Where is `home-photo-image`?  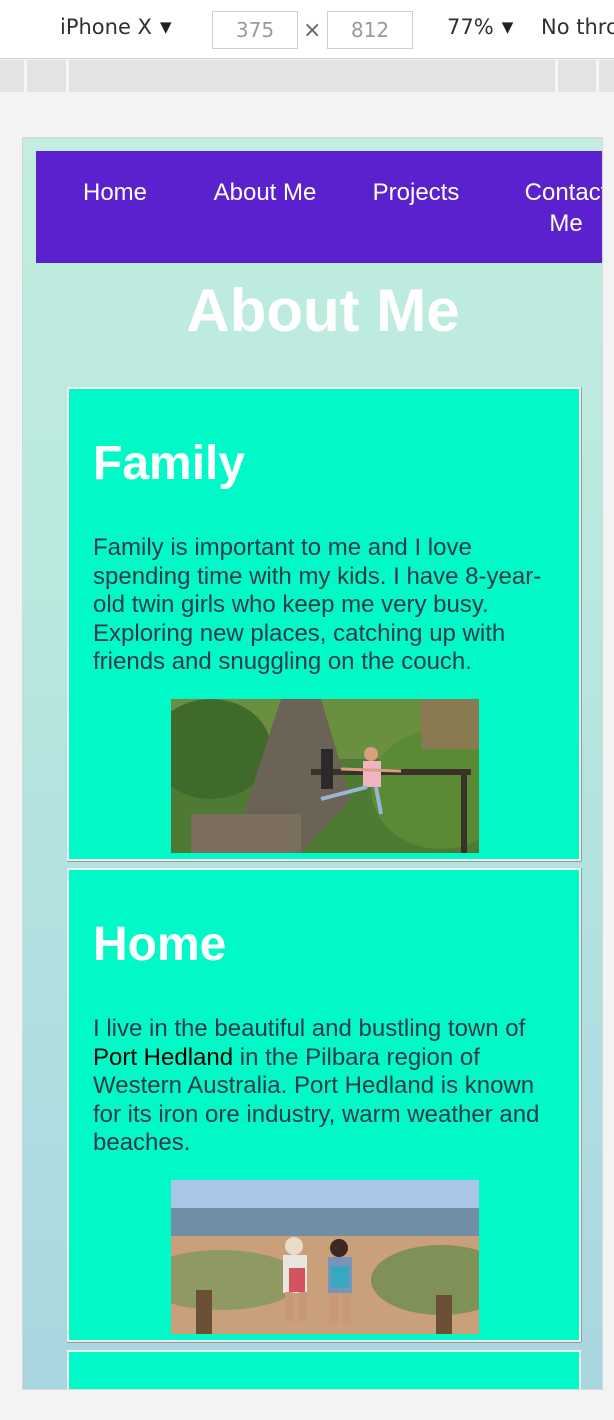 home-photo-image is located at coordinates (325, 1257).